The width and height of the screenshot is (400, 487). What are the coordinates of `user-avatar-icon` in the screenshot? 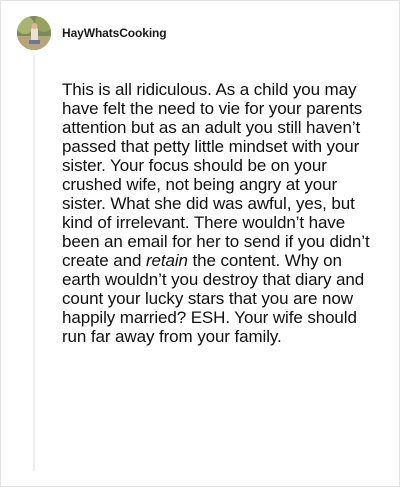 It's located at (34, 33).